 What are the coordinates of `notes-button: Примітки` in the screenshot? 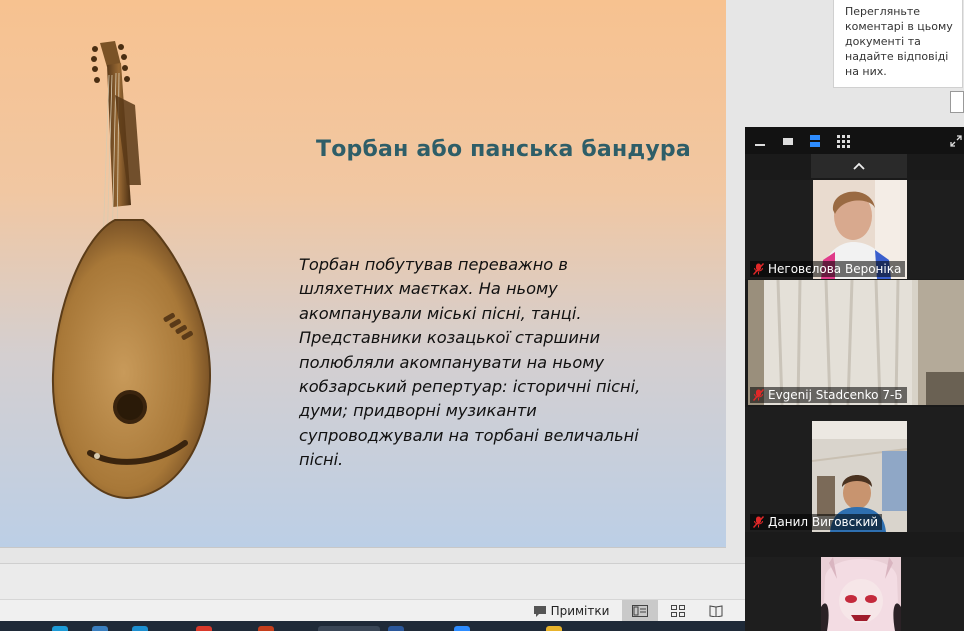 It's located at (571, 611).